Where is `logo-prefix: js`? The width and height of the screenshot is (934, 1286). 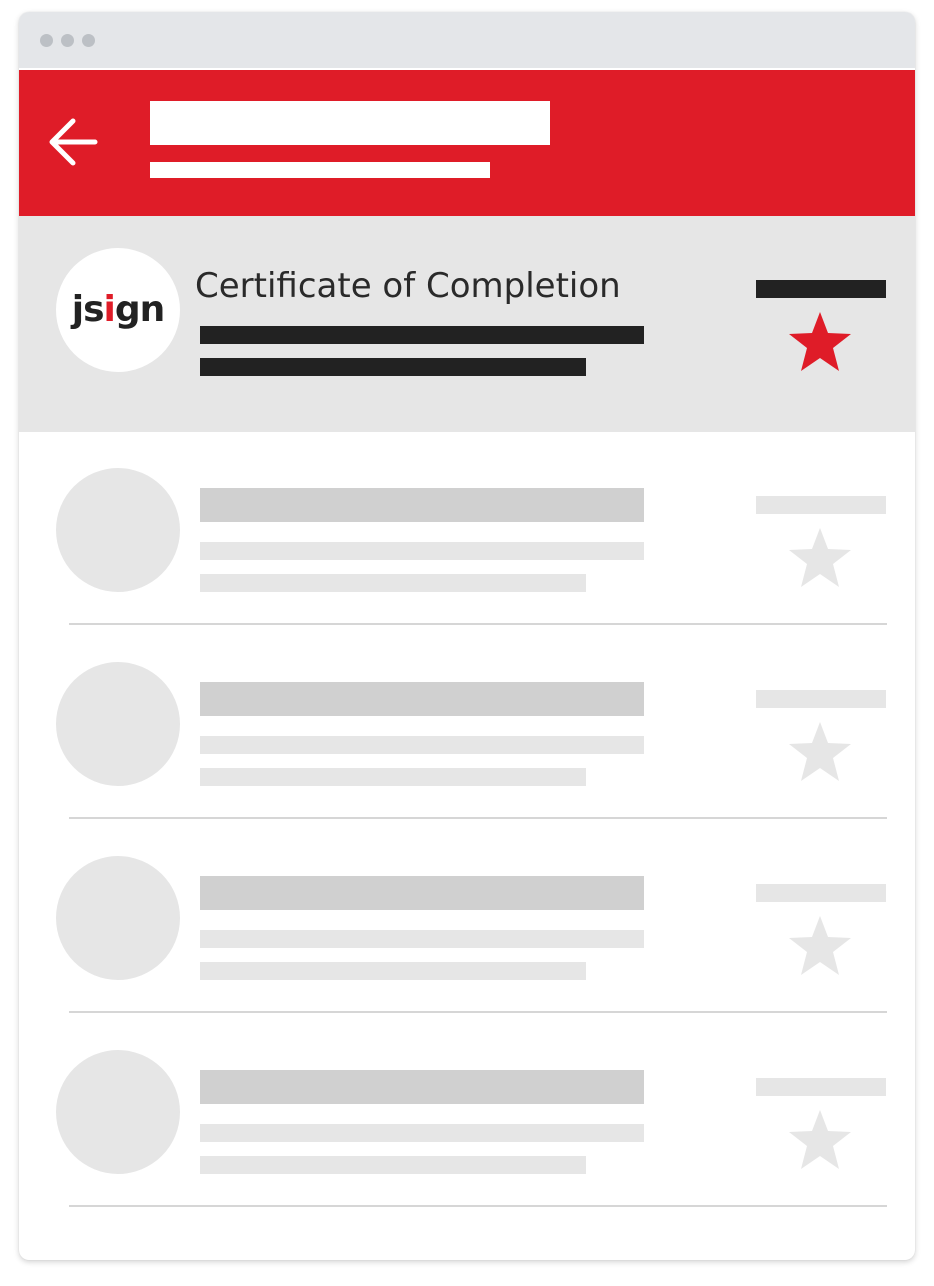
logo-prefix: js is located at coordinates (88, 309).